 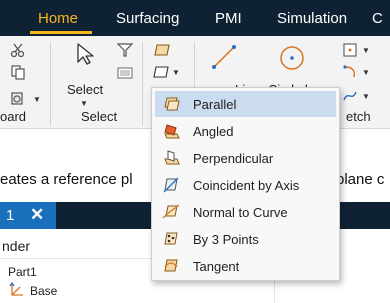 What do you see at coordinates (85, 89) in the screenshot?
I see `select-button-label: Select` at bounding box center [85, 89].